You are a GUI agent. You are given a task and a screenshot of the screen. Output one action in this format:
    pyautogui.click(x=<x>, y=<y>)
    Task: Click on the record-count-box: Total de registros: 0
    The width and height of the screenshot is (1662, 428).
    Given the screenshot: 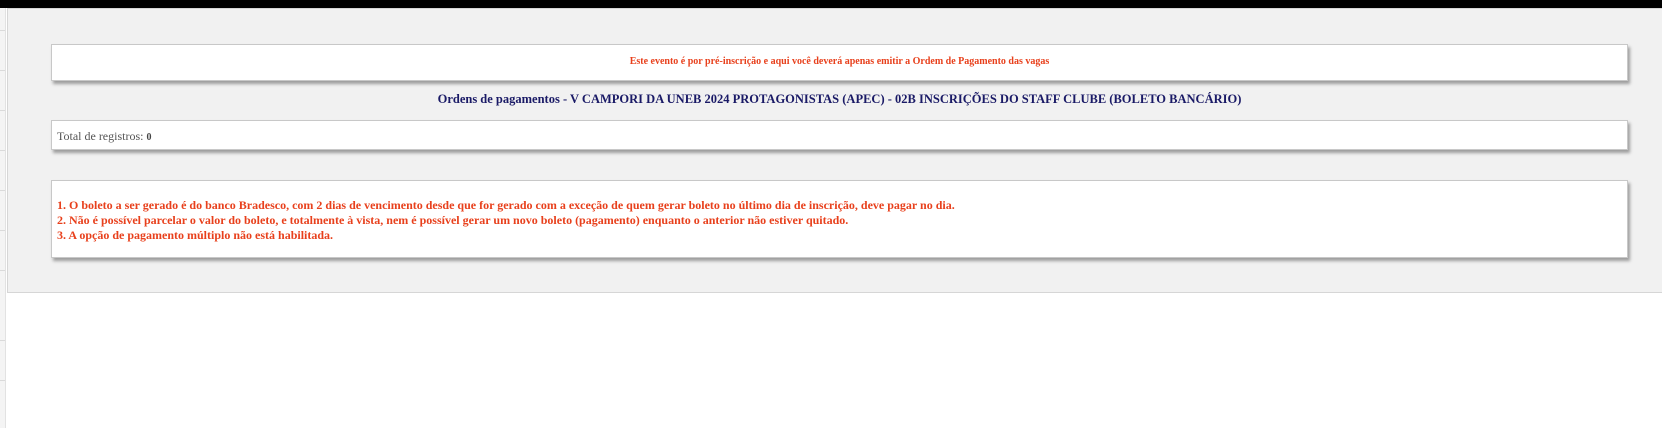 What is the action you would take?
    pyautogui.click(x=839, y=135)
    